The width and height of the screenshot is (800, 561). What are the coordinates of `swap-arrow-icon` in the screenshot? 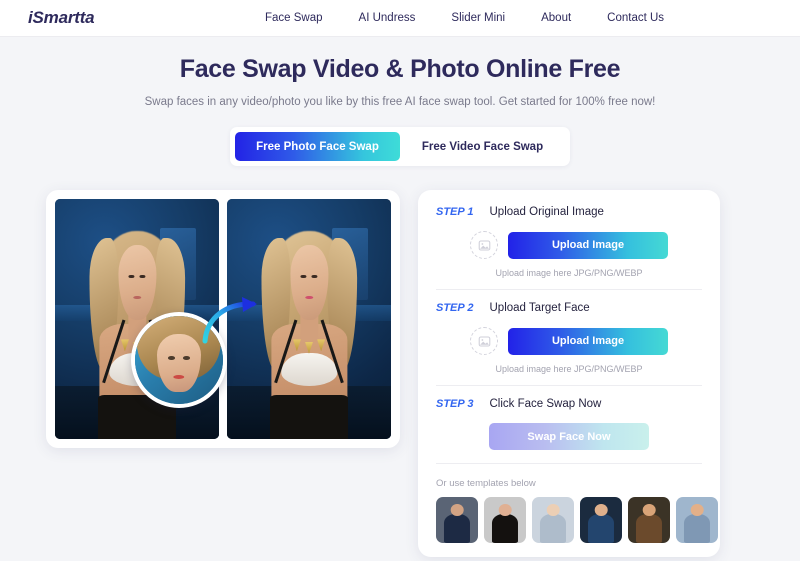 It's located at (229, 320).